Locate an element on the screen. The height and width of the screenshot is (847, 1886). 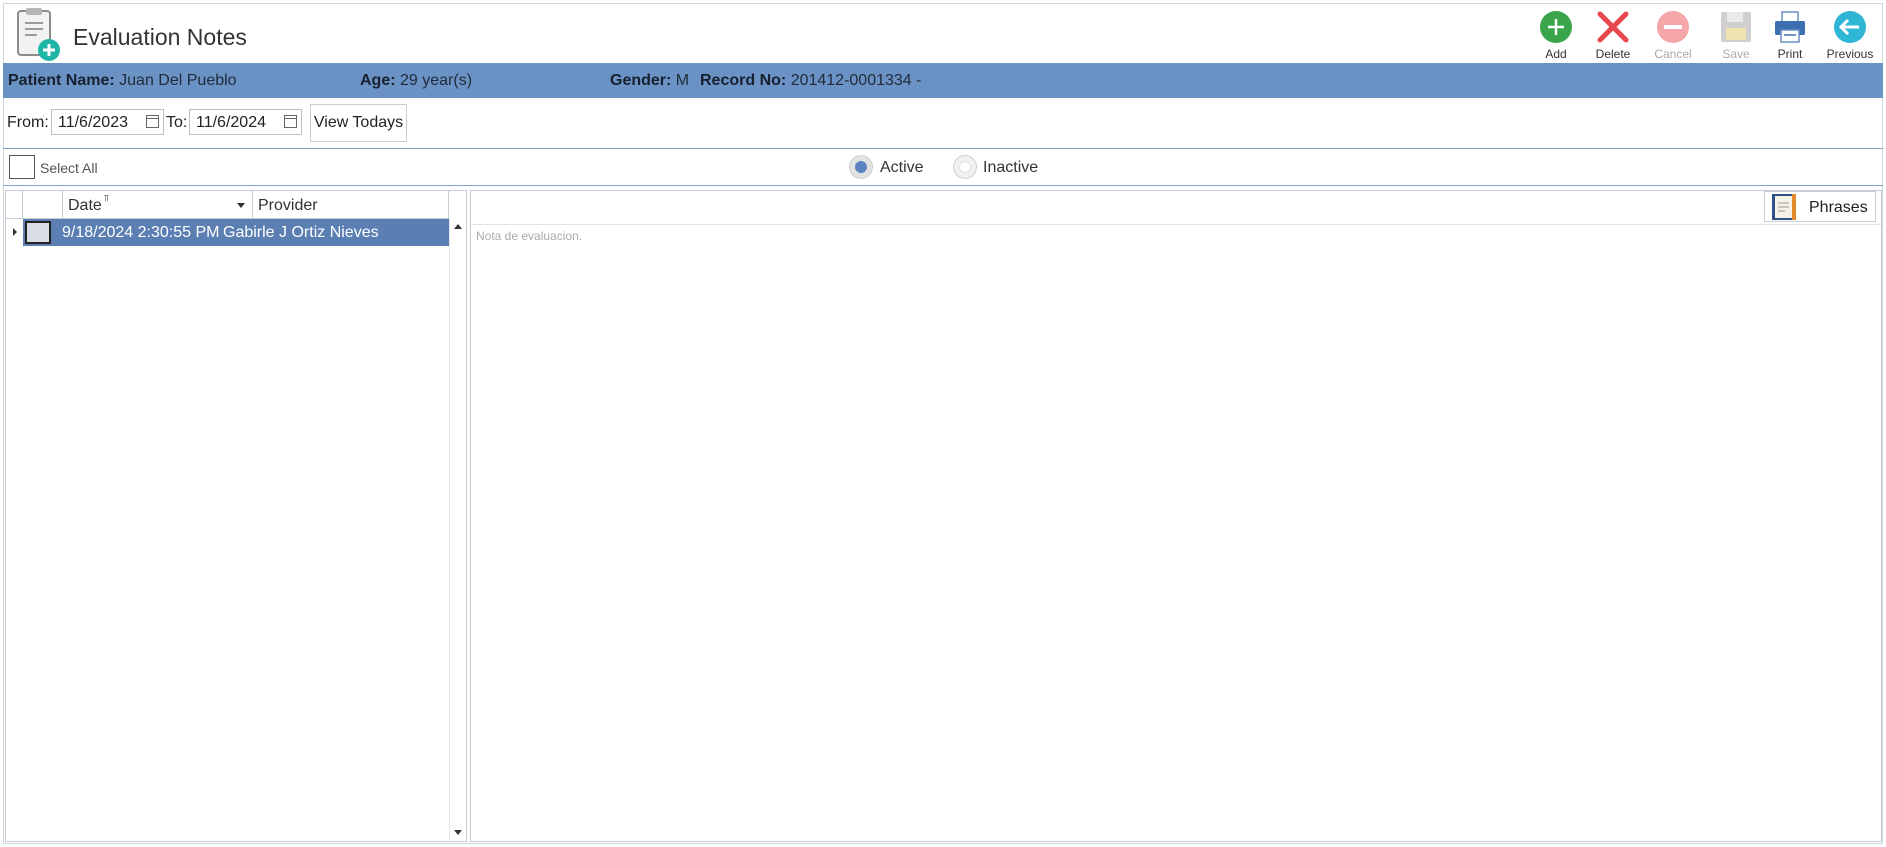
cancel-button: Cancel is located at coordinates (1673, 36).